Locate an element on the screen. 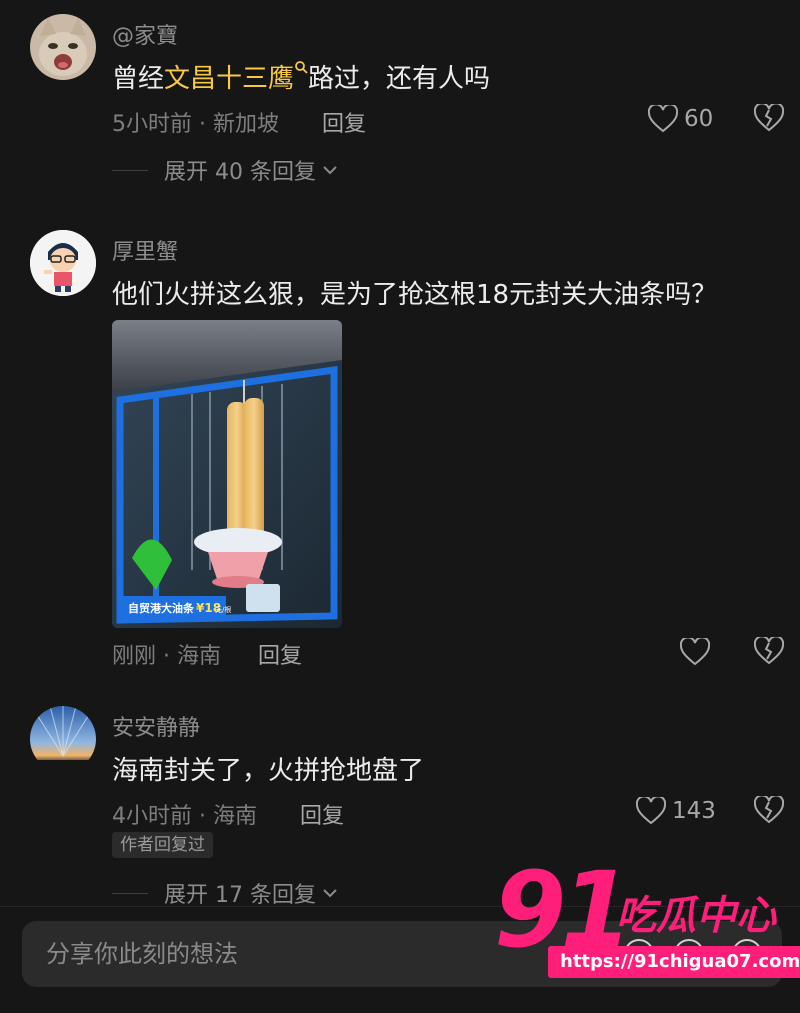  watermark-logo: 91 吃瓜中心 https://91chigua07.com is located at coordinates (647, 920).